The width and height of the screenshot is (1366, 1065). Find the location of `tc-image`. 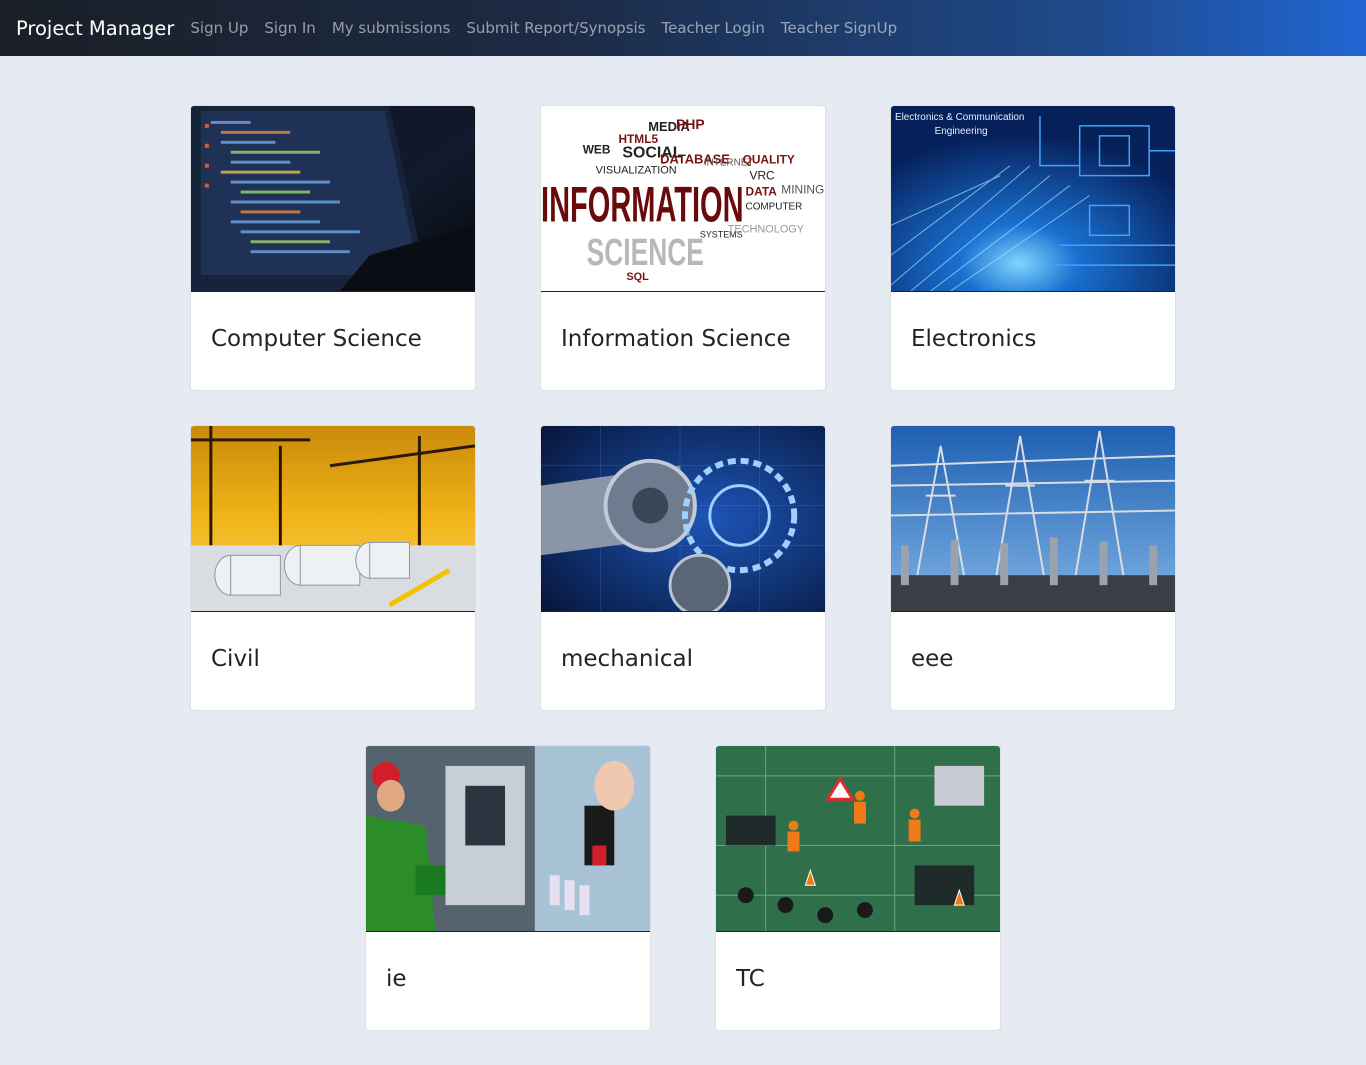

tc-image is located at coordinates (858, 839).